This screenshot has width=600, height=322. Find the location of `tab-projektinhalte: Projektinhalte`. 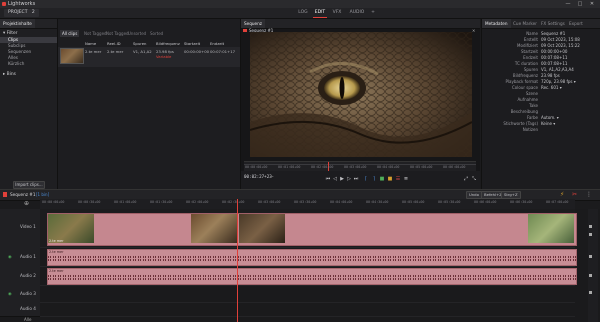

tab-projektinhalte: Projektinhalte is located at coordinates (17, 23).